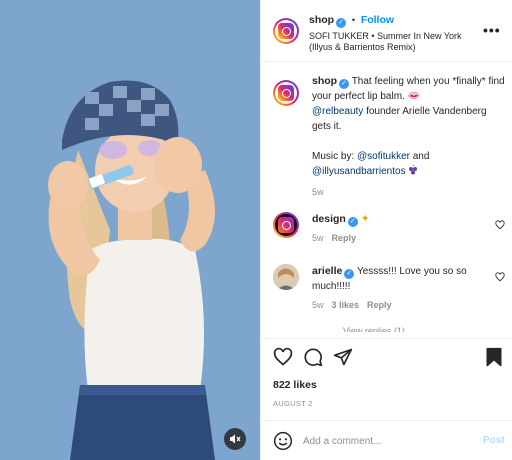 This screenshot has height=460, width=512. What do you see at coordinates (413, 169) in the screenshot?
I see `grapes-icon` at bounding box center [413, 169].